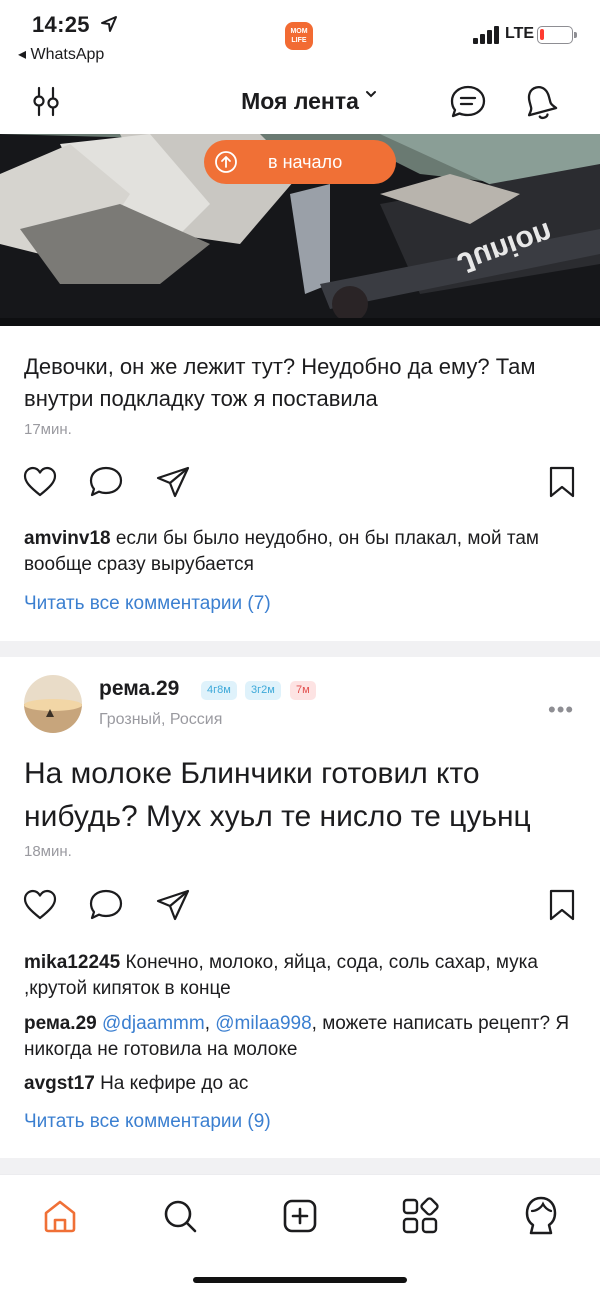  I want to click on page-title: Моя лента, so click(300, 101).